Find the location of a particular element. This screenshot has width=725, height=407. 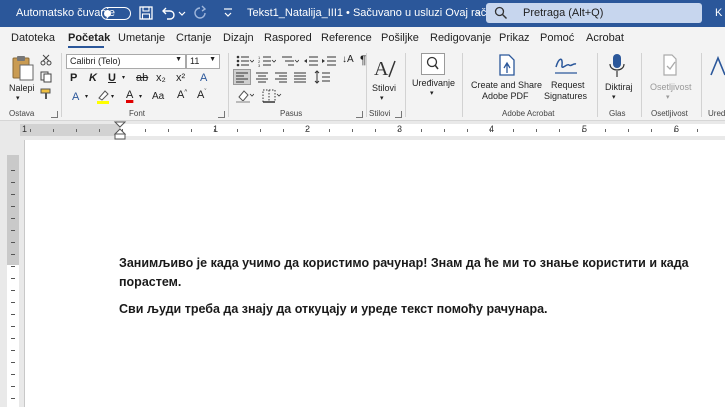

text-effects-button: A is located at coordinates (203, 78).